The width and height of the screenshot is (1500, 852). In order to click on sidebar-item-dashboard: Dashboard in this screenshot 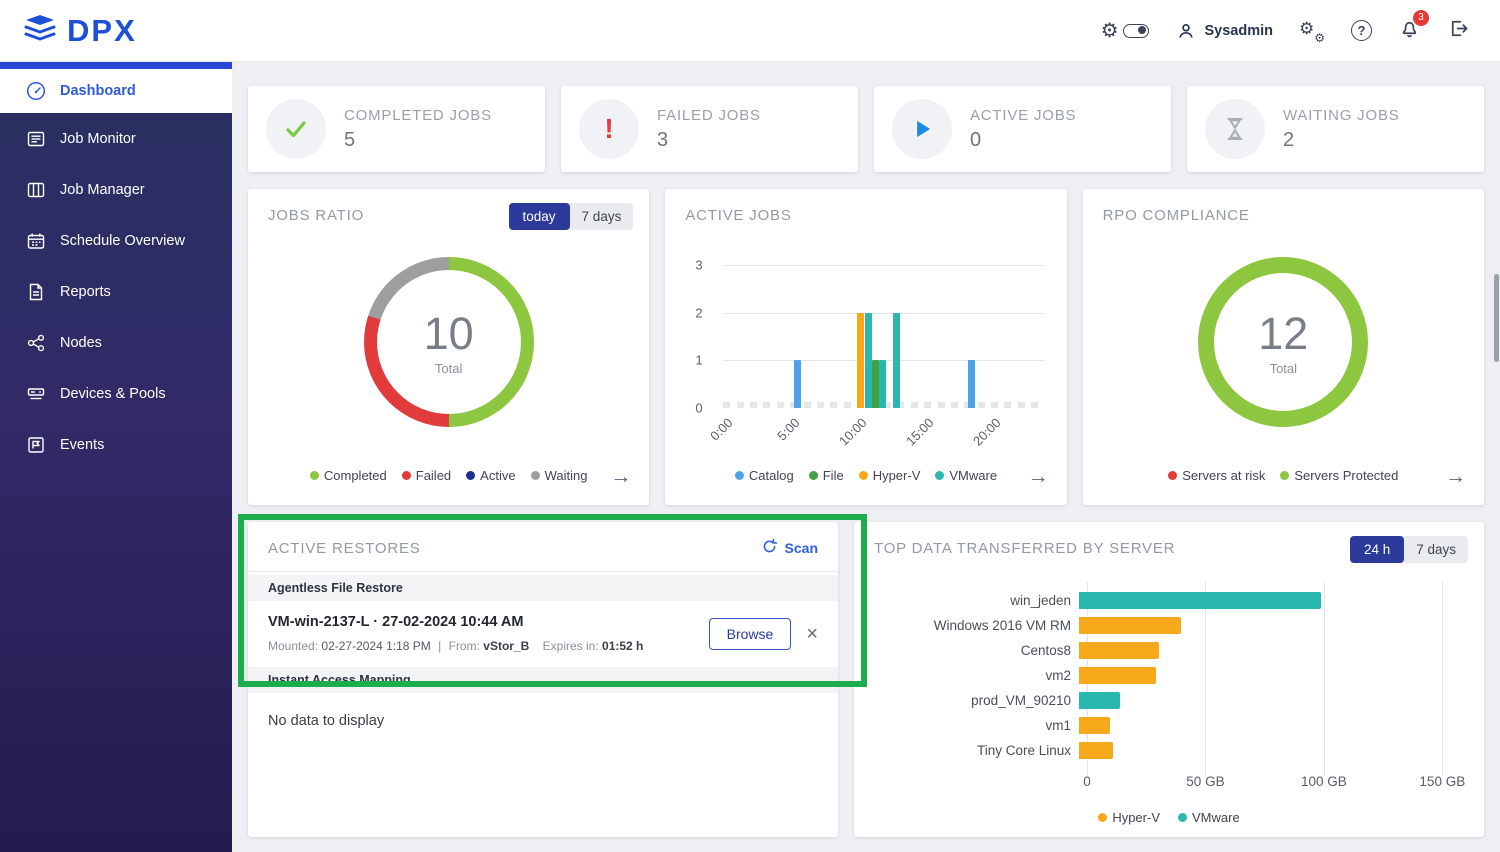, I will do `click(116, 91)`.